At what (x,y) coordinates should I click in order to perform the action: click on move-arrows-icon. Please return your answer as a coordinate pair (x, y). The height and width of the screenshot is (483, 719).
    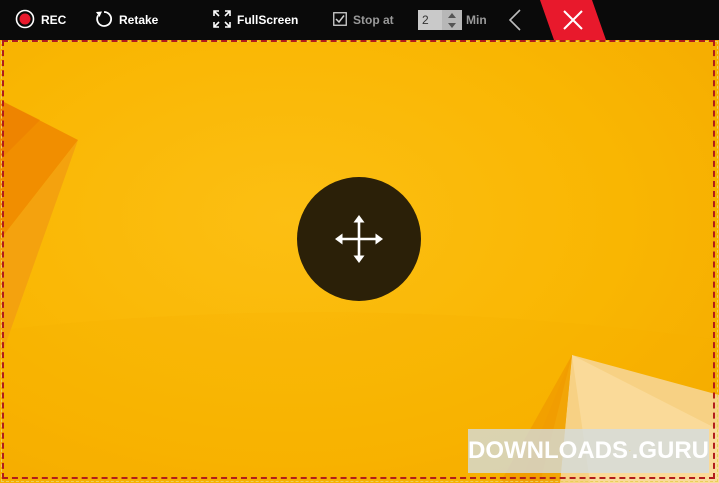
    Looking at the image, I should click on (359, 239).